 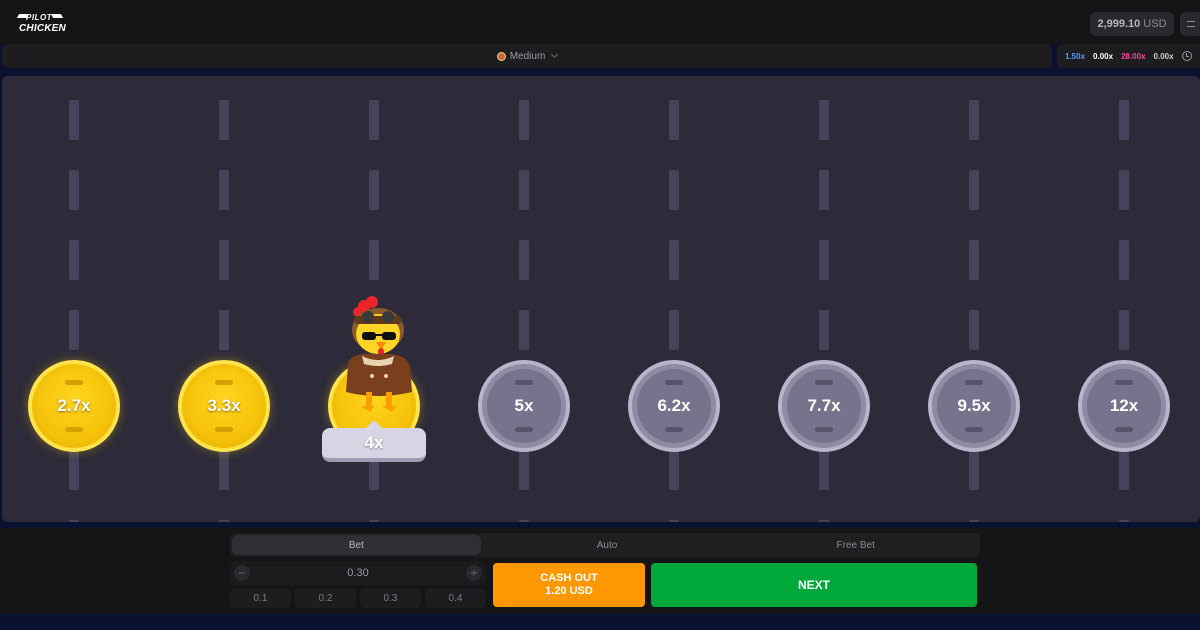 I want to click on coin-multiplier: 7.7x, so click(x=824, y=405).